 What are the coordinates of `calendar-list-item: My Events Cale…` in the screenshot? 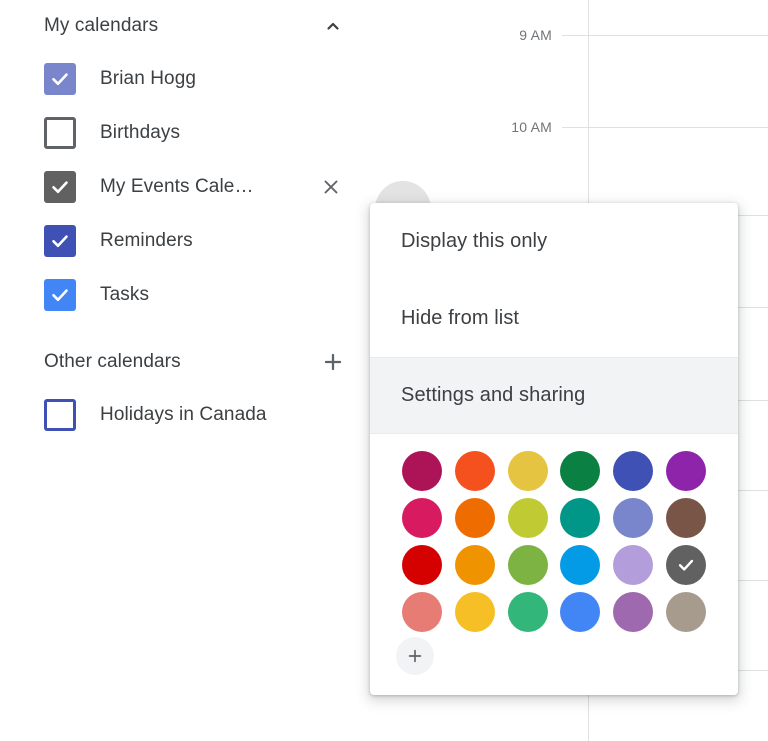 It's located at (185, 187).